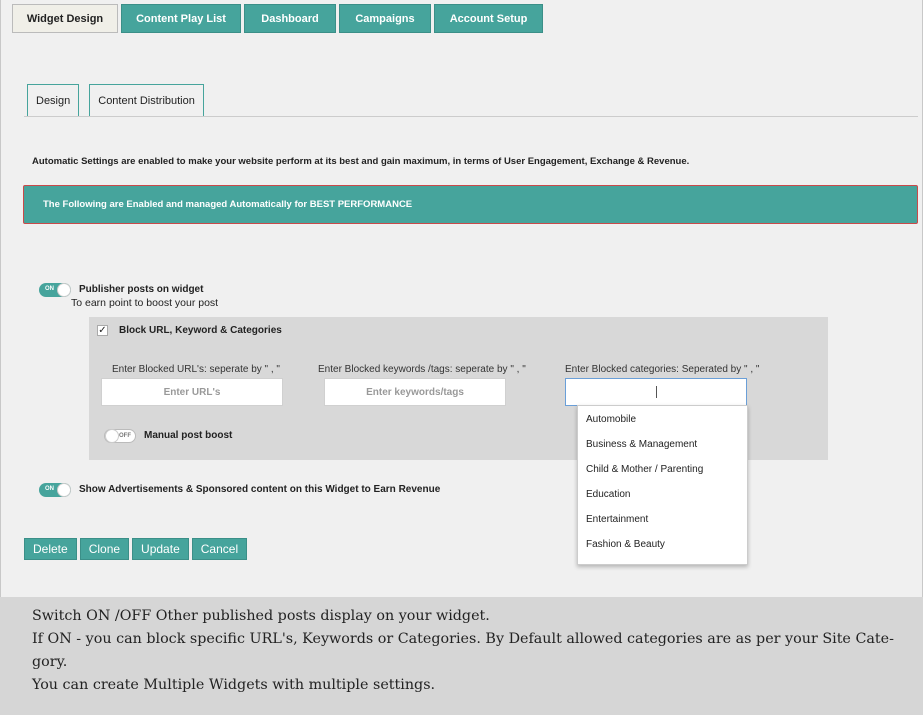 This screenshot has width=923, height=715. What do you see at coordinates (141, 289) in the screenshot?
I see `publisher-posts-label: Publisher posts on widget` at bounding box center [141, 289].